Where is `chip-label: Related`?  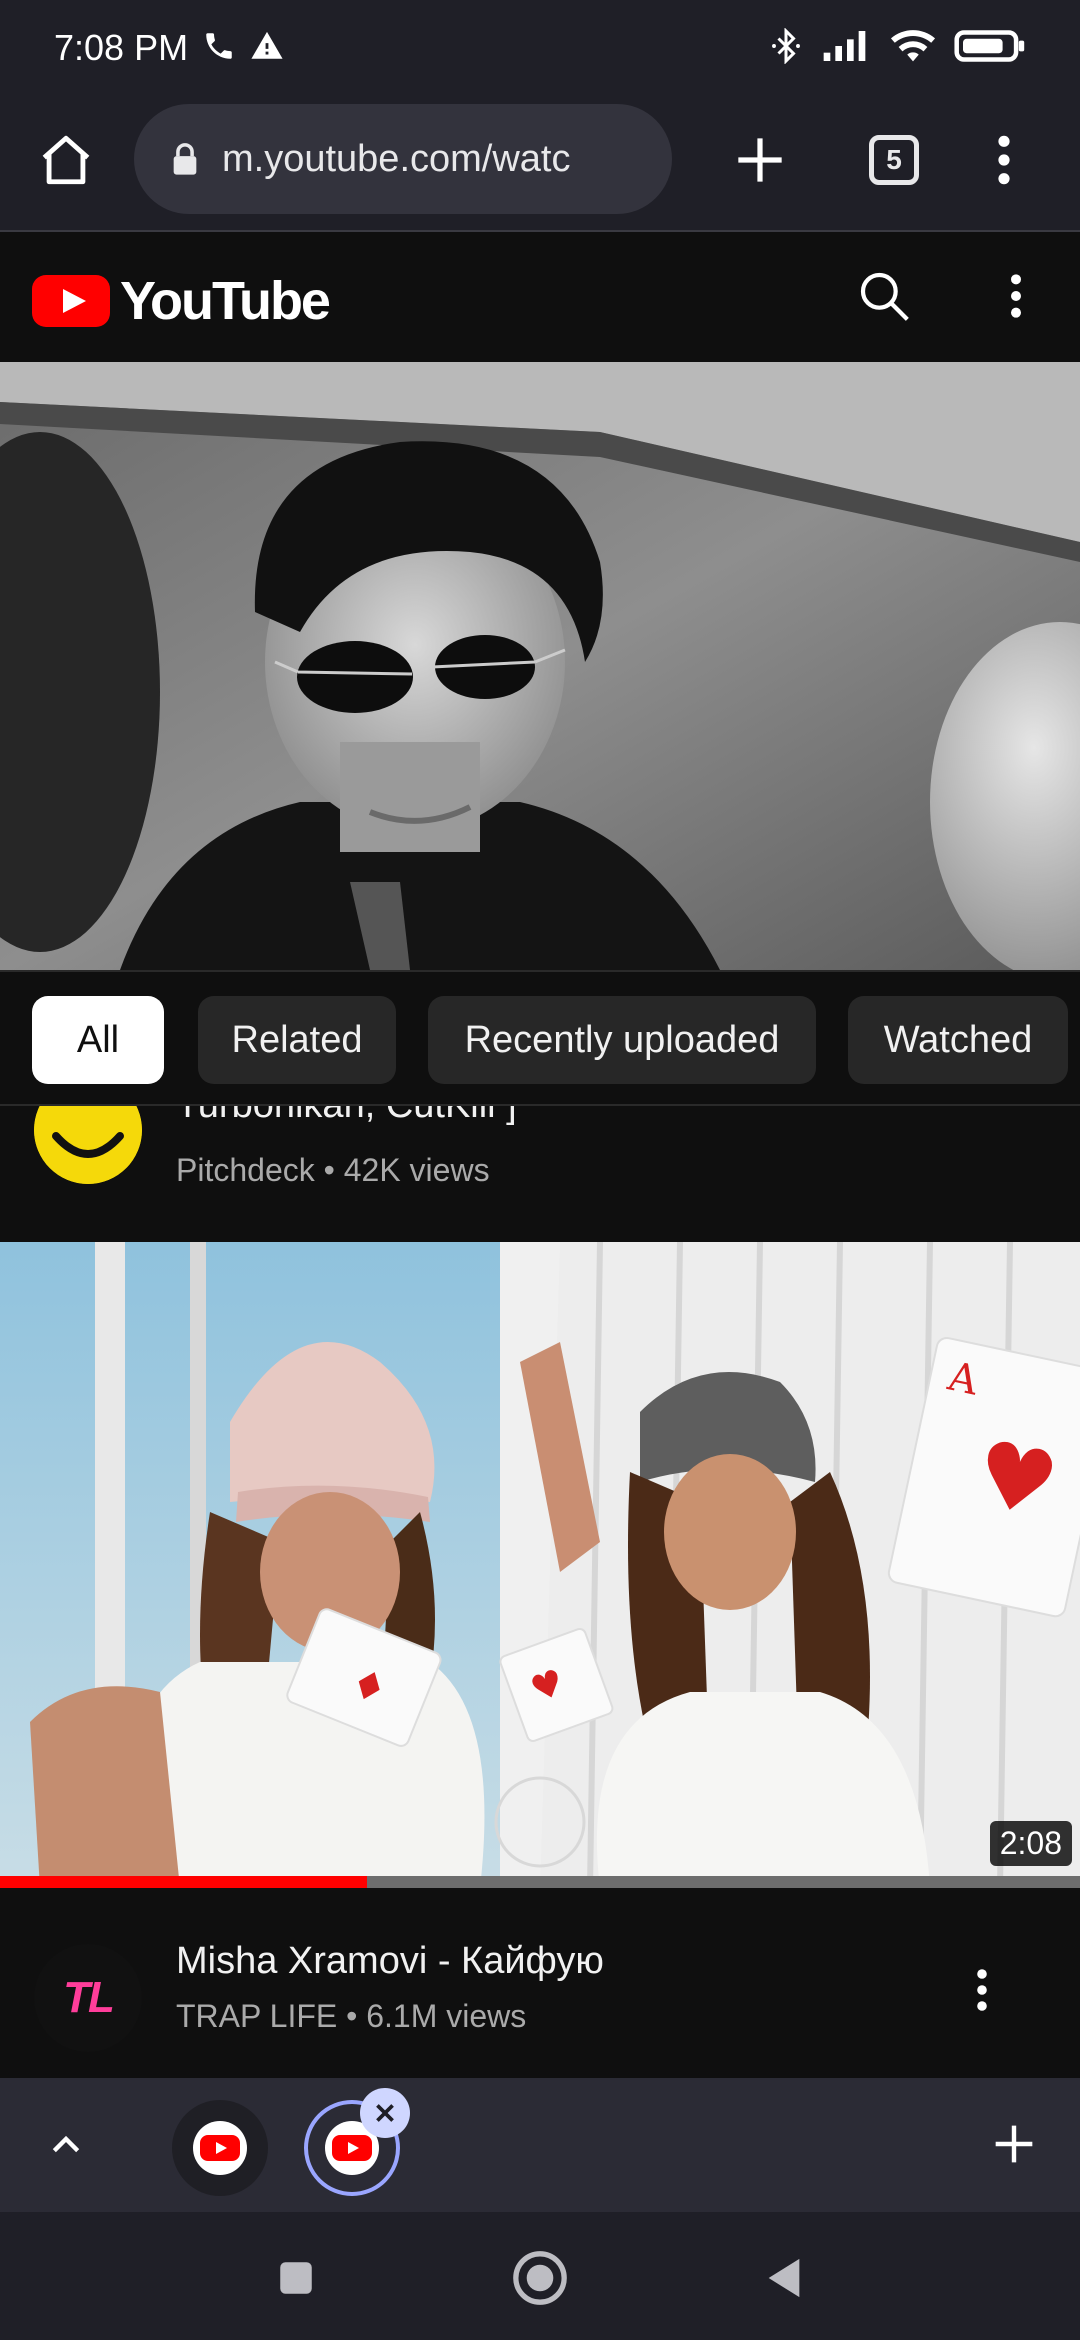 chip-label: Related is located at coordinates (297, 1039).